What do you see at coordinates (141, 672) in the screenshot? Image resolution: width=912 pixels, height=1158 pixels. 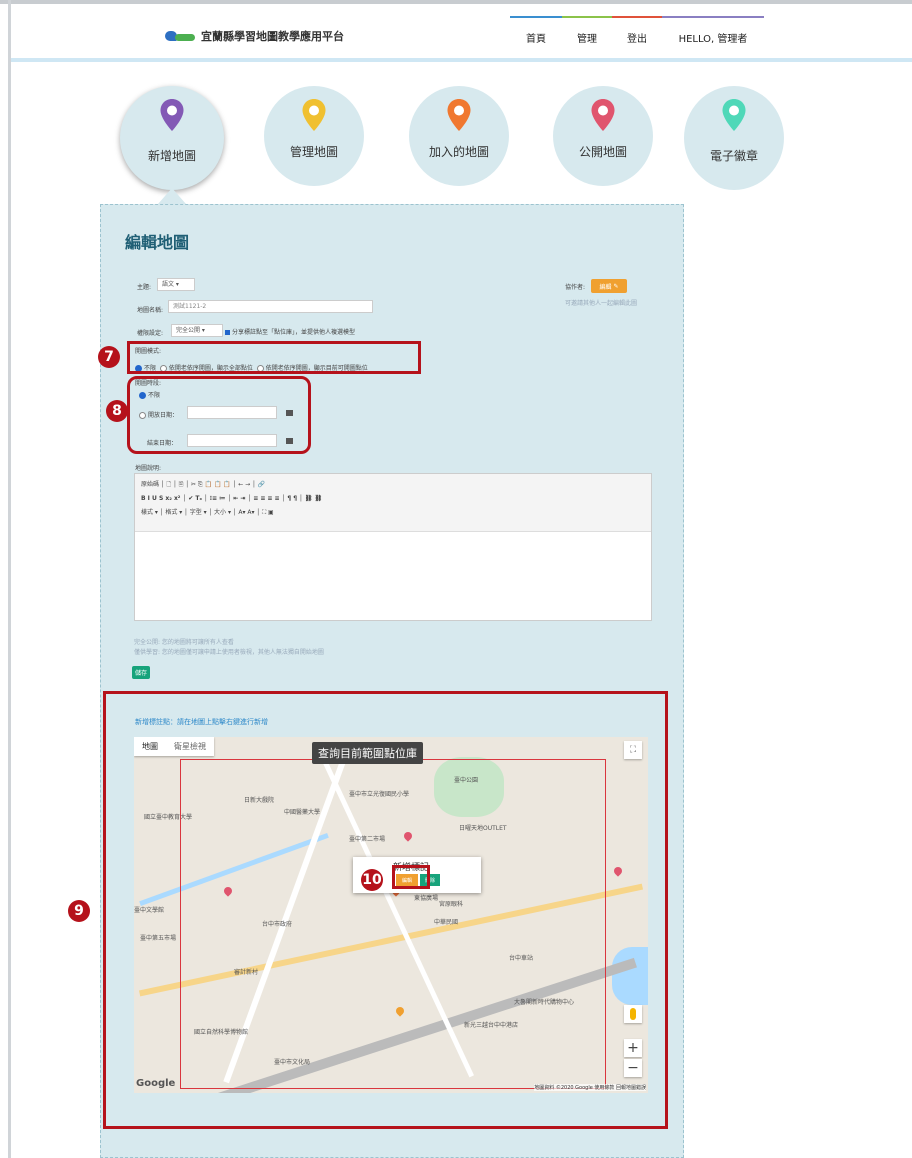 I see `save-button: 儲存` at bounding box center [141, 672].